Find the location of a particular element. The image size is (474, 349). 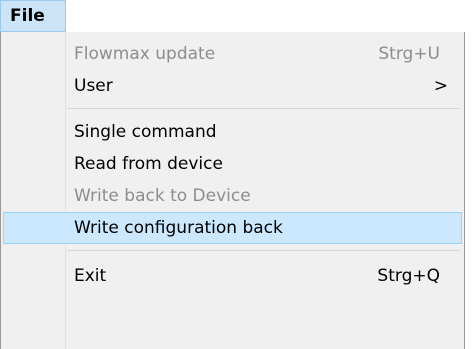

menu-item-write-configuration-back: Write configuration back is located at coordinates (232, 228).